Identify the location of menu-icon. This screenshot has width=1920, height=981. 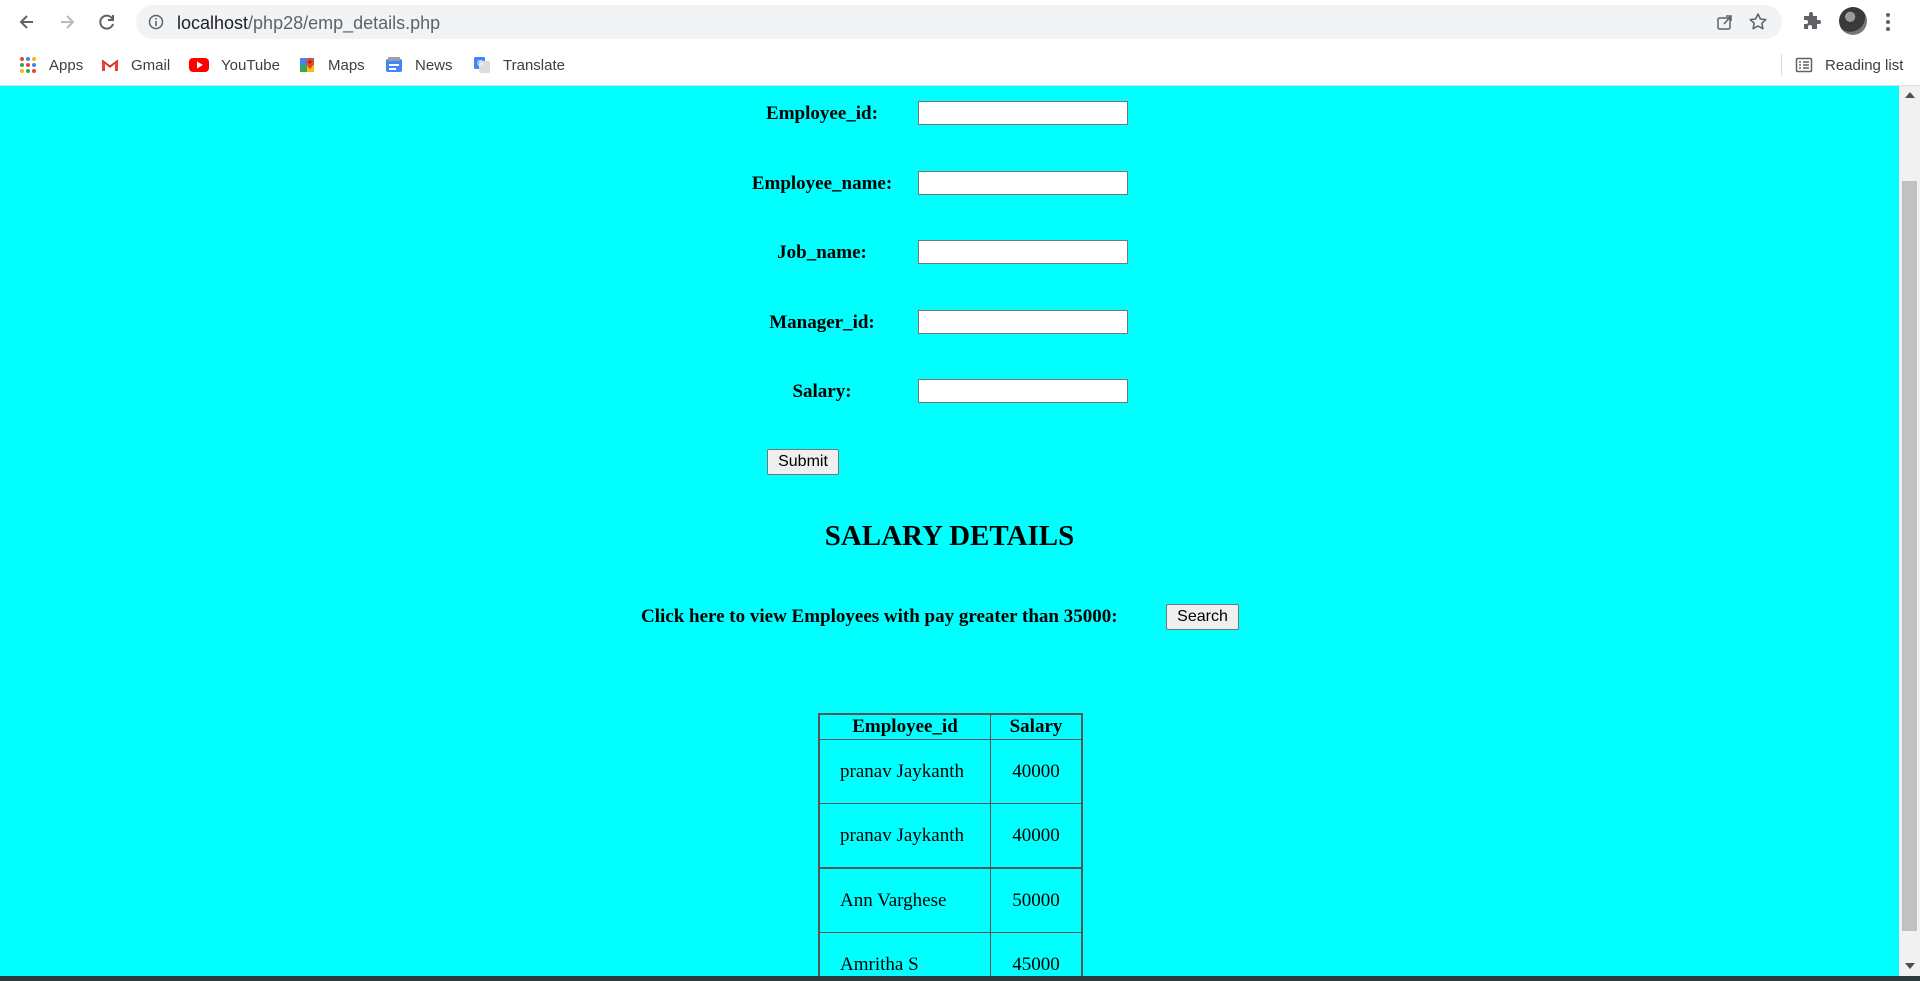
(1888, 22).